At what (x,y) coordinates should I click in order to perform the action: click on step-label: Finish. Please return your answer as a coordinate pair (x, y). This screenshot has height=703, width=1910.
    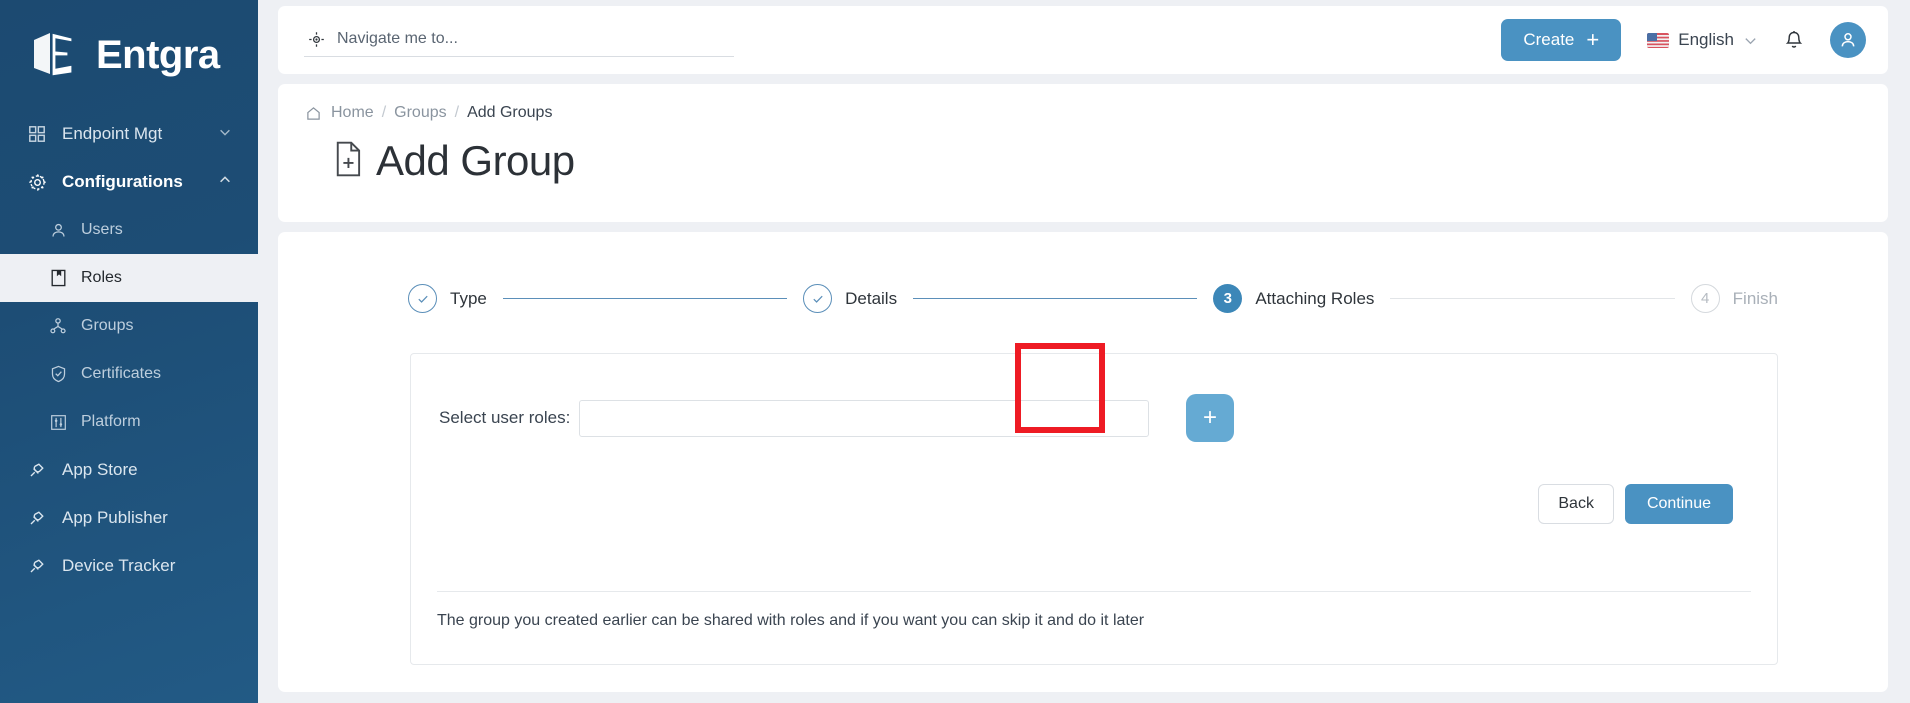
    Looking at the image, I should click on (1755, 298).